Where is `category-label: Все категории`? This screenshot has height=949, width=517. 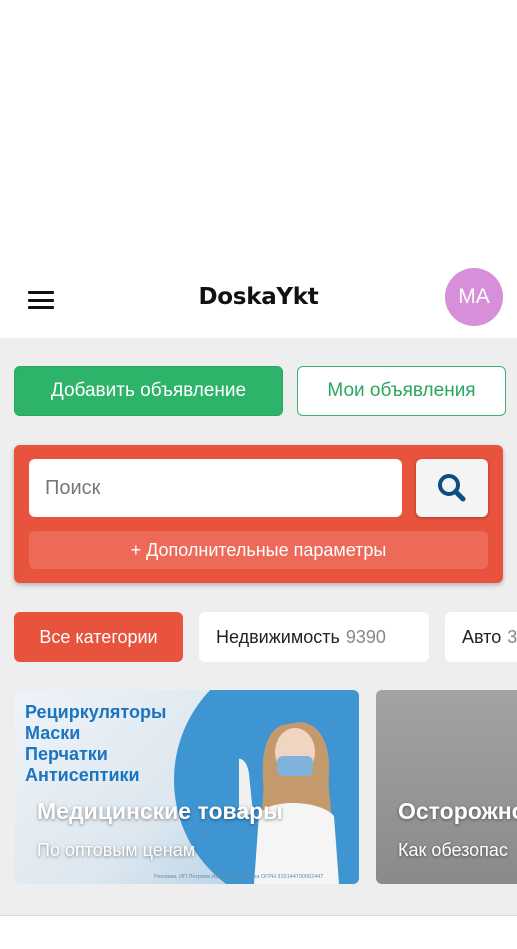
category-label: Все категории is located at coordinates (98, 636).